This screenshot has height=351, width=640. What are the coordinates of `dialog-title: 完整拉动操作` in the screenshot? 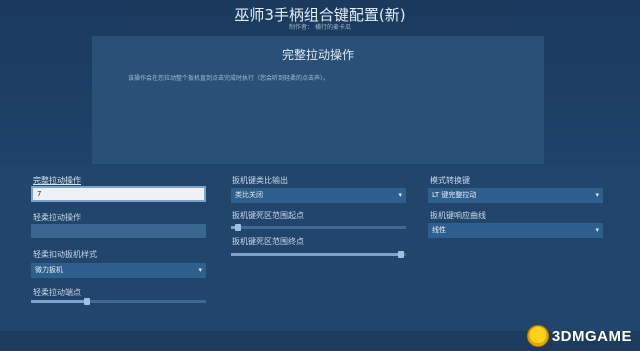 It's located at (317, 55).